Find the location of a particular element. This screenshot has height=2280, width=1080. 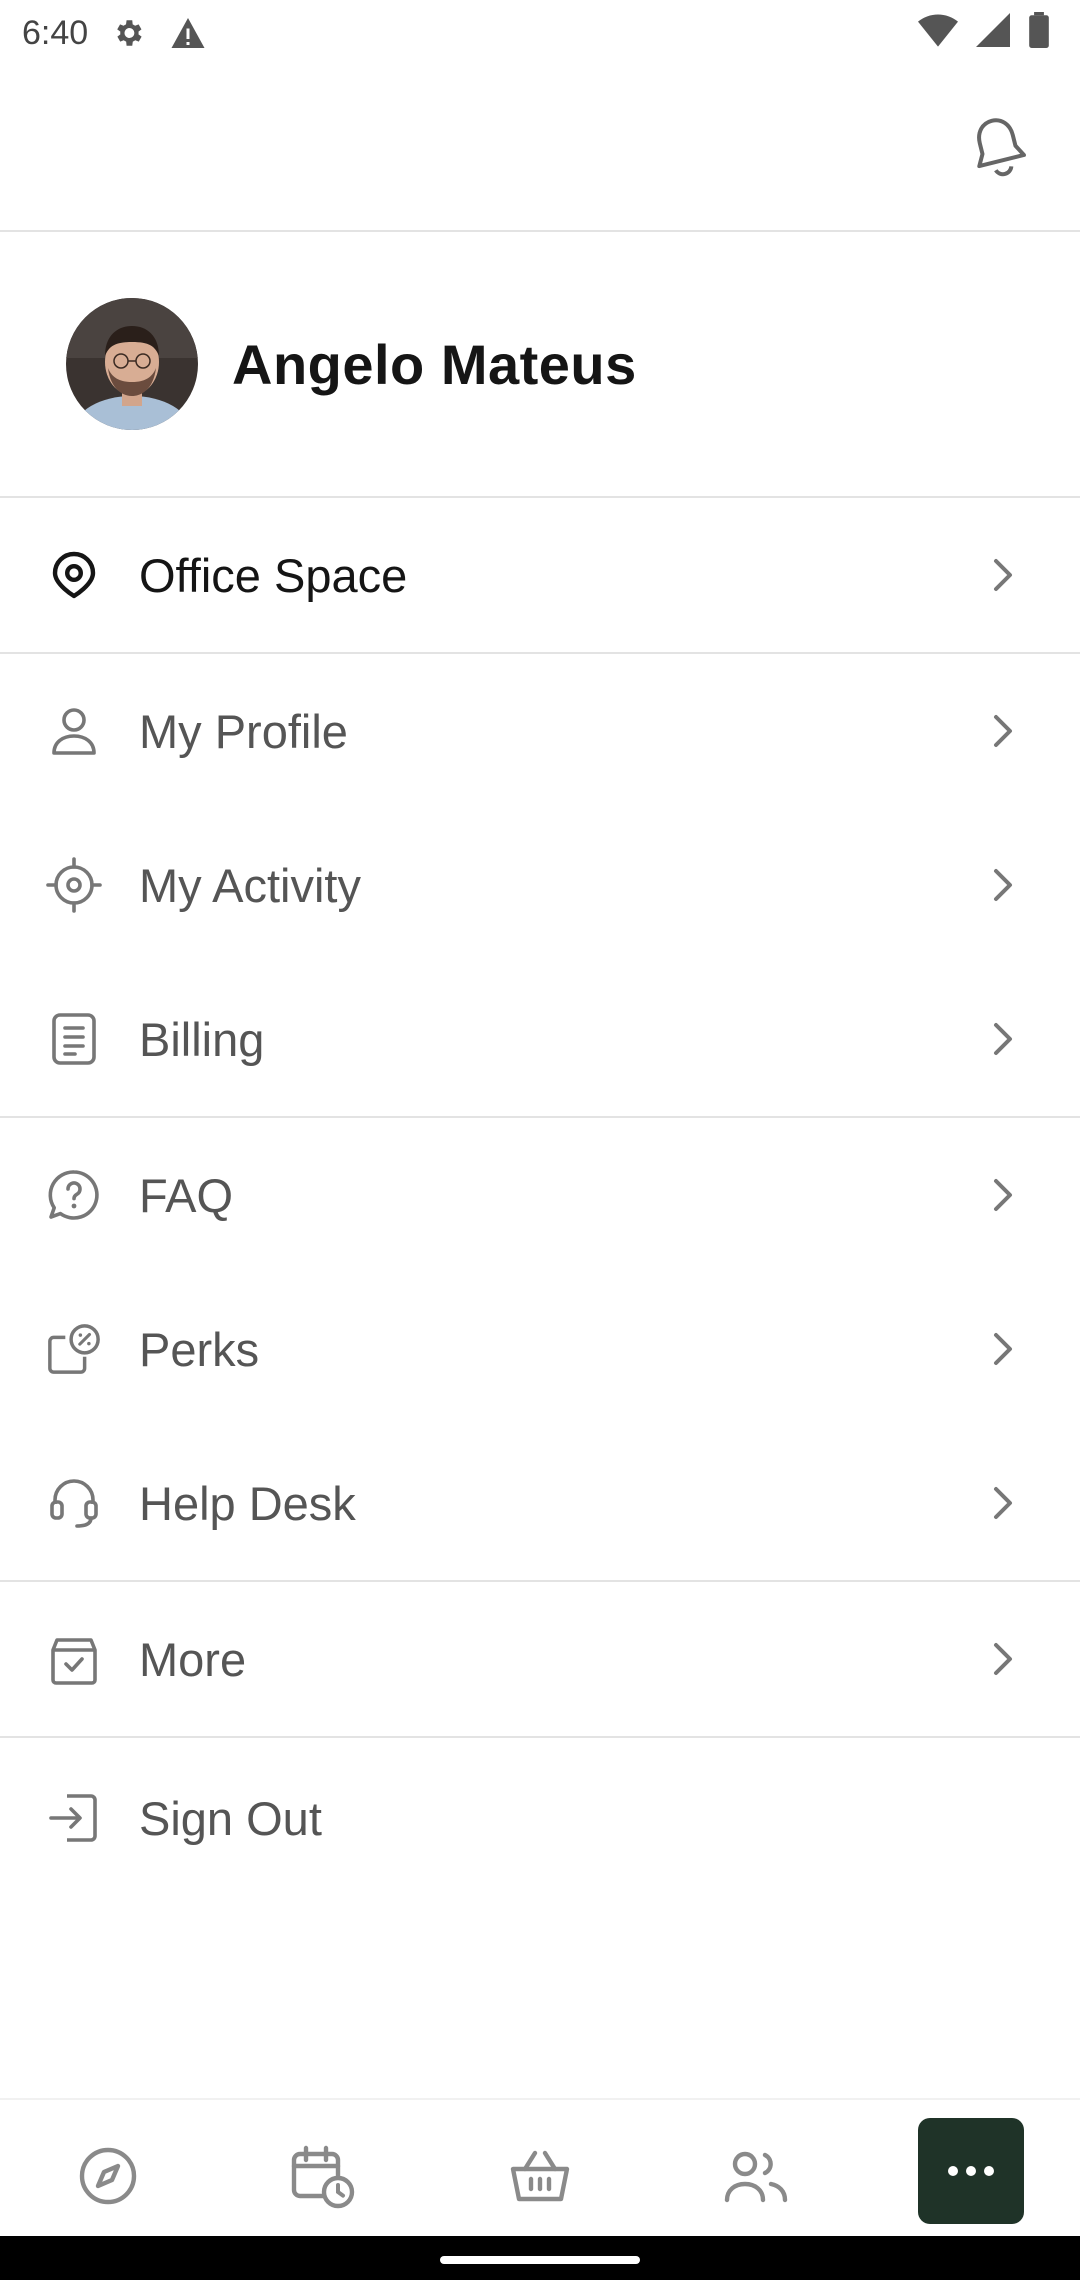

menu-label: Sign Out is located at coordinates (230, 1818).